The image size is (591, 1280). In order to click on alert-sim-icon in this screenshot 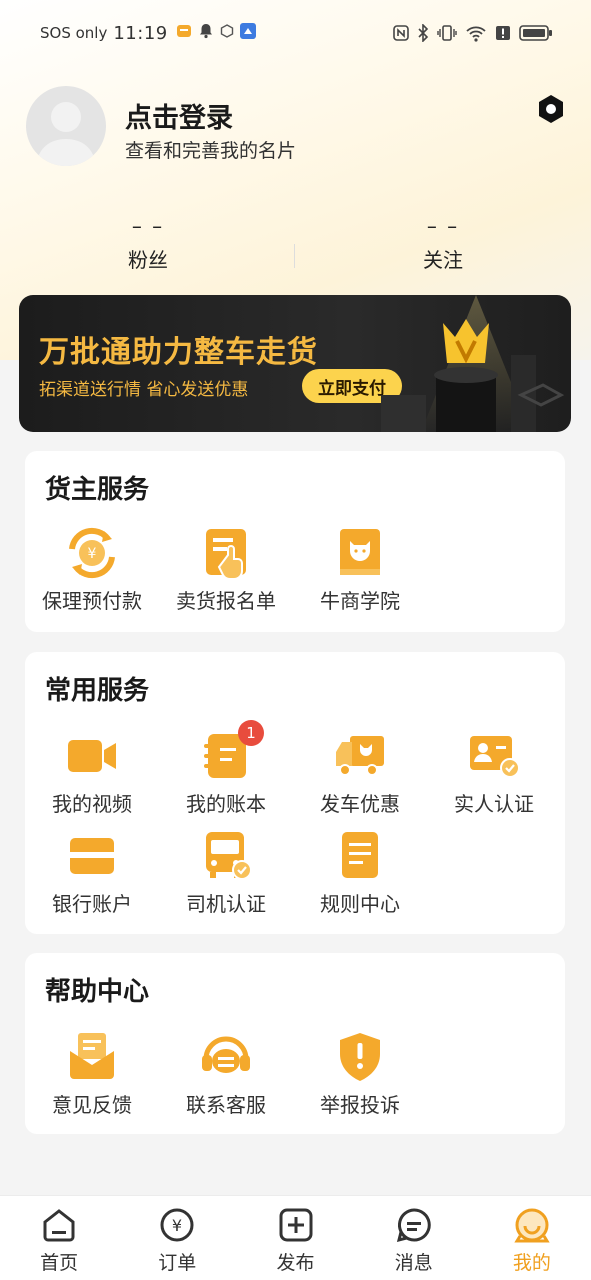, I will do `click(503, 33)`.